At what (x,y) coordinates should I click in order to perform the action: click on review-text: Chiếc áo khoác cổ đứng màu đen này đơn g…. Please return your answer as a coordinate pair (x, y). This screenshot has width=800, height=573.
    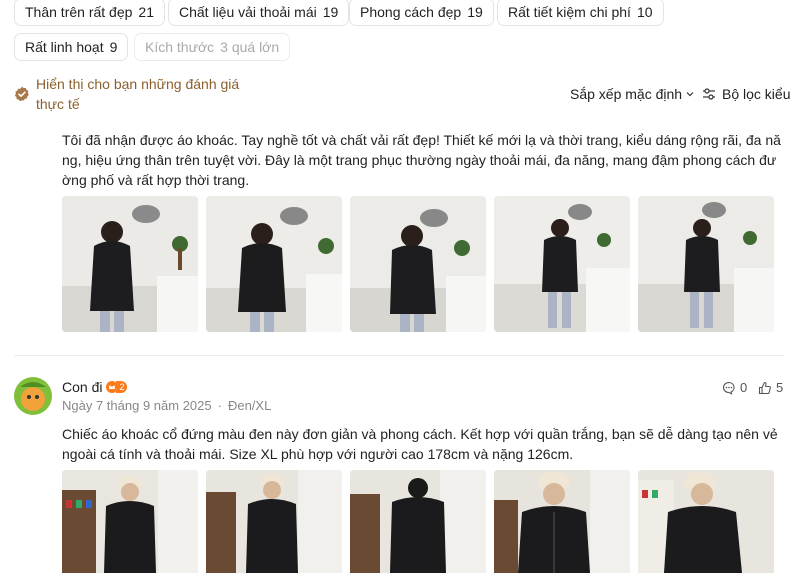
    Looking at the image, I should click on (420, 444).